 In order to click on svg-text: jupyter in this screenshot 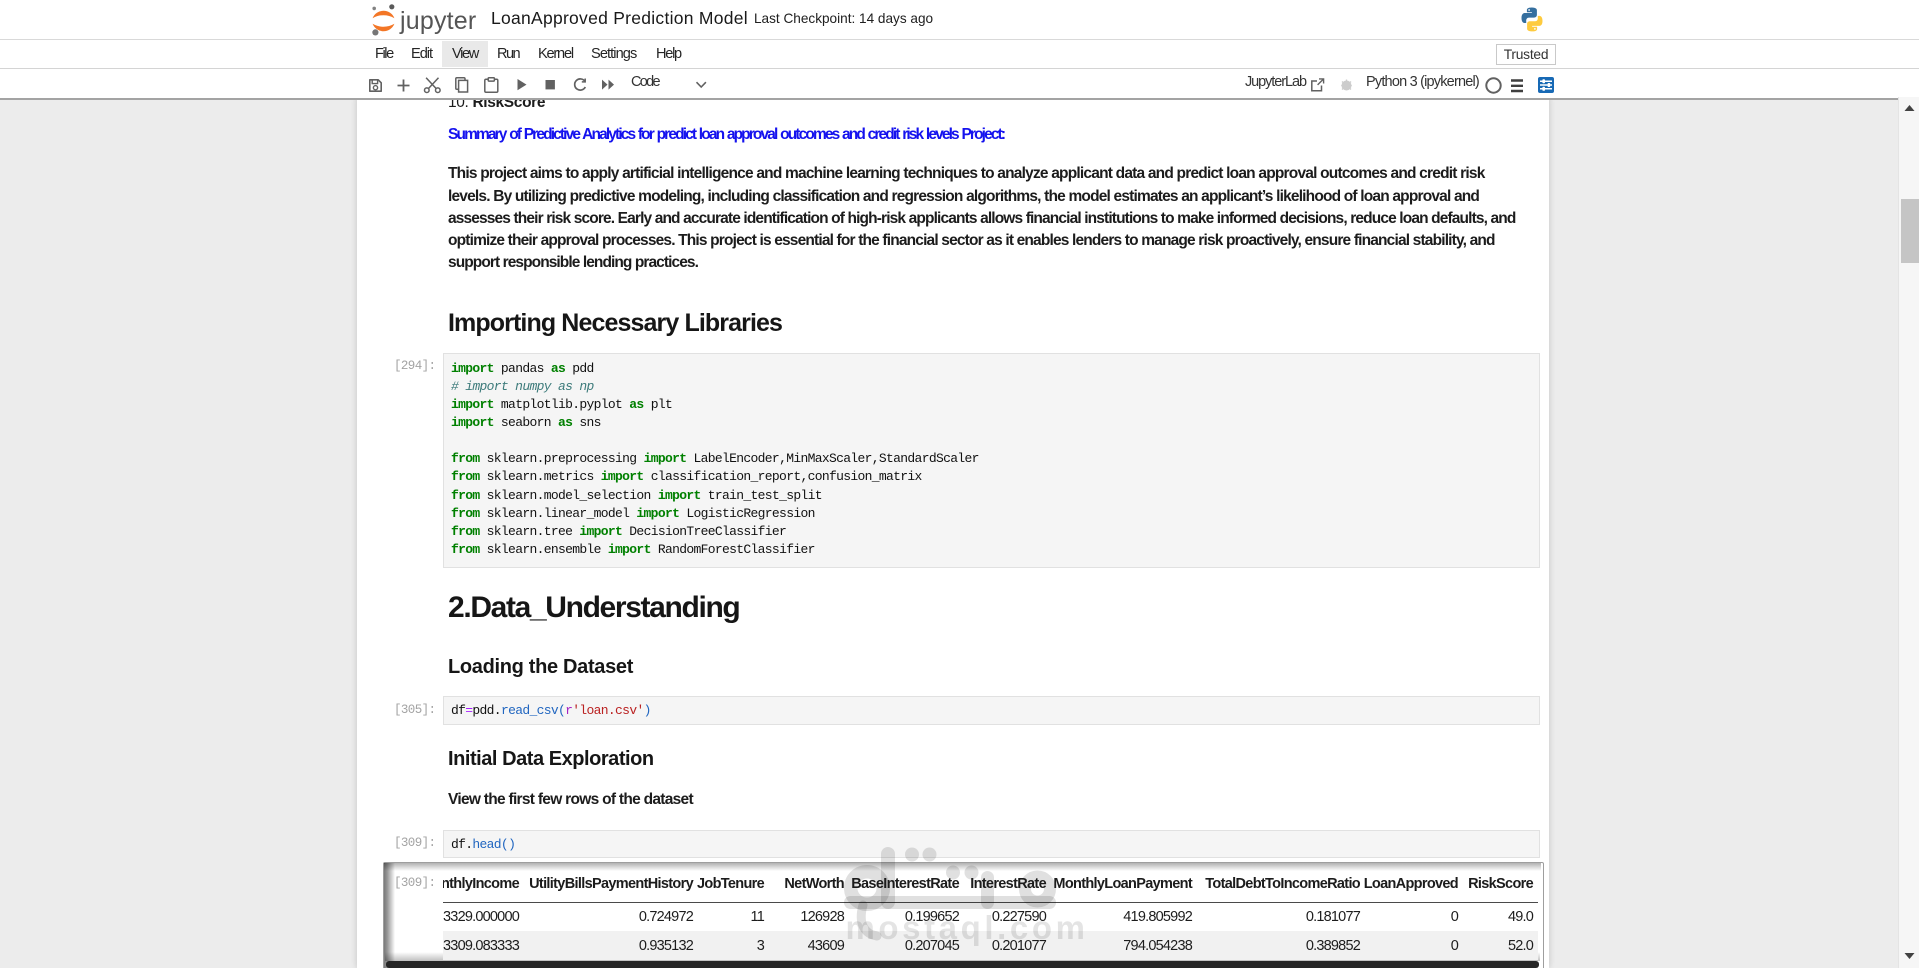, I will do `click(437, 21)`.